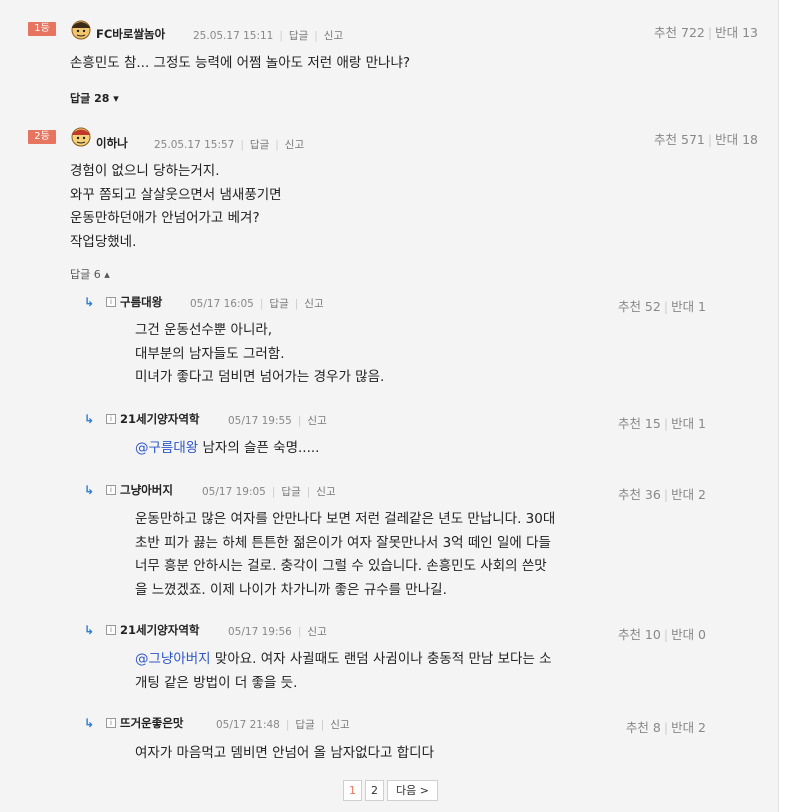  I want to click on nickname: 뜨거운좋은맛, so click(151, 723).